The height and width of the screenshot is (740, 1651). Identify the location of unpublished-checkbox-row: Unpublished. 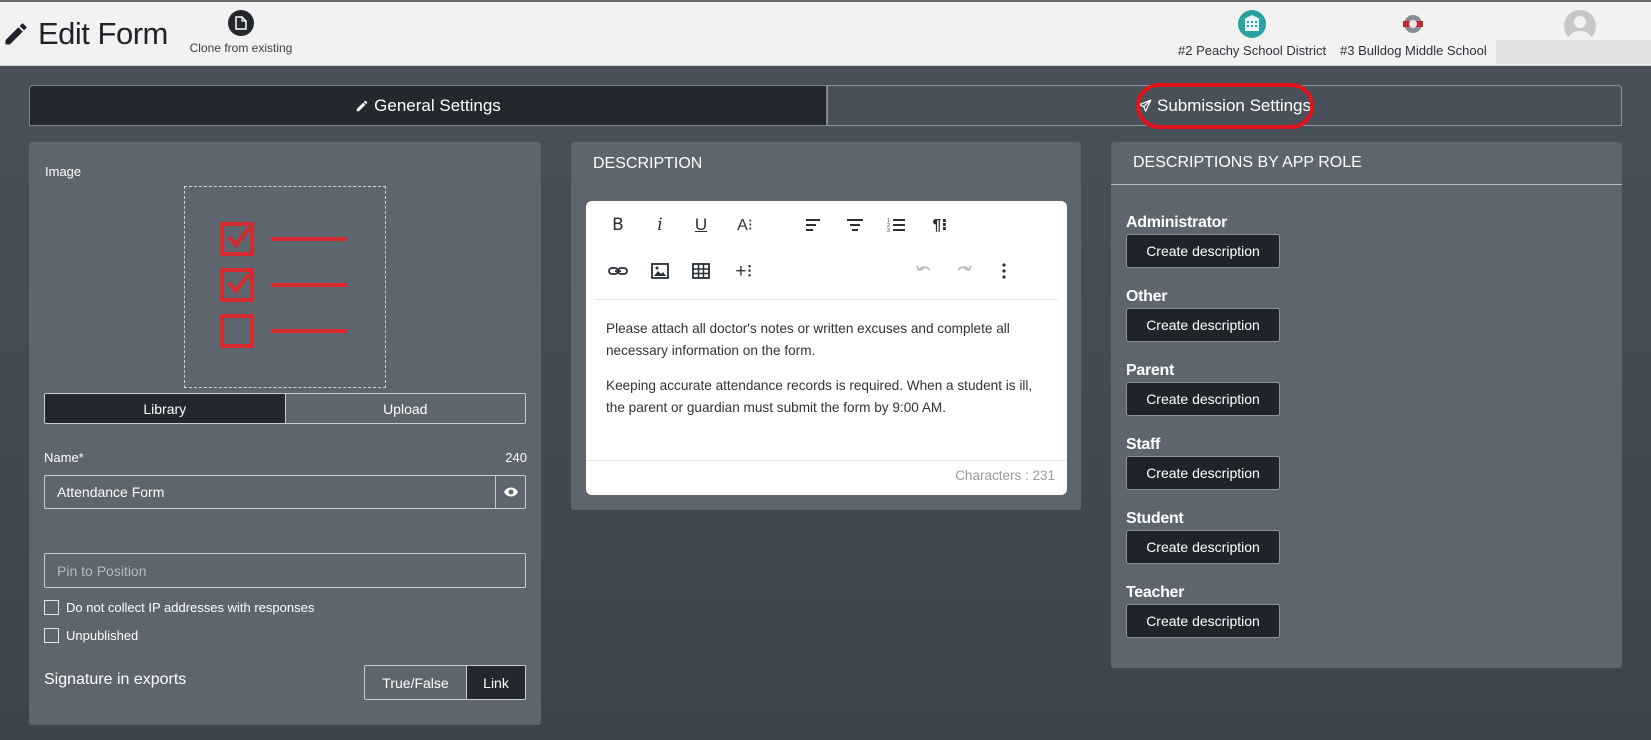
(91, 635).